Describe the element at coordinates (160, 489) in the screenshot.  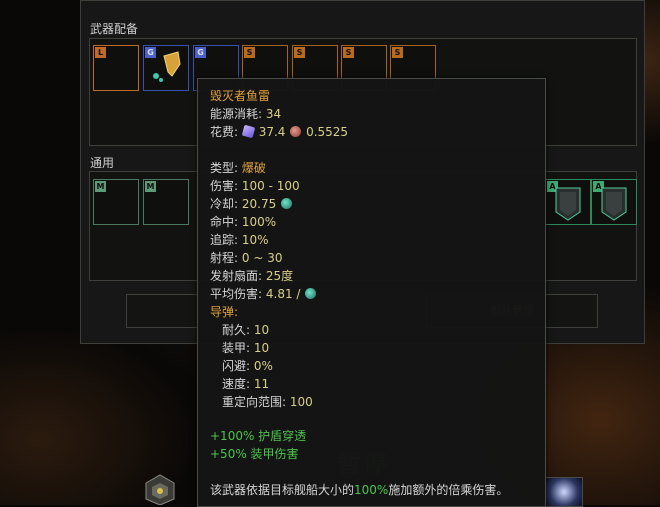
I see `module-cube-icon` at that location.